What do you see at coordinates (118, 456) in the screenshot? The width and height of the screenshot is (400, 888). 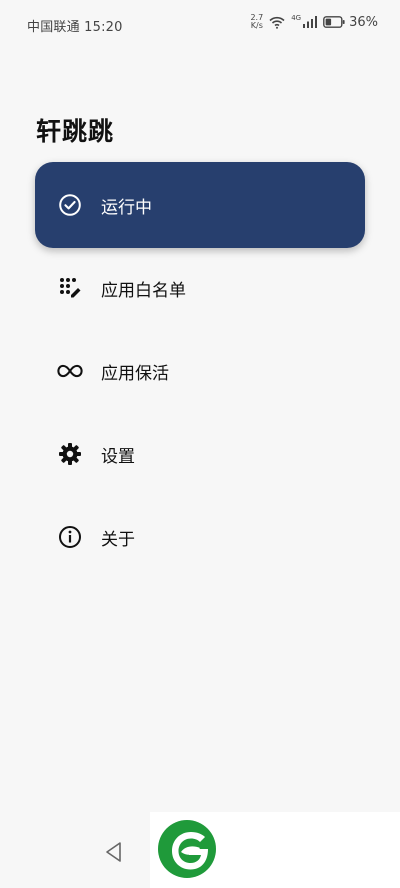 I see `menu-item-label: 设置` at bounding box center [118, 456].